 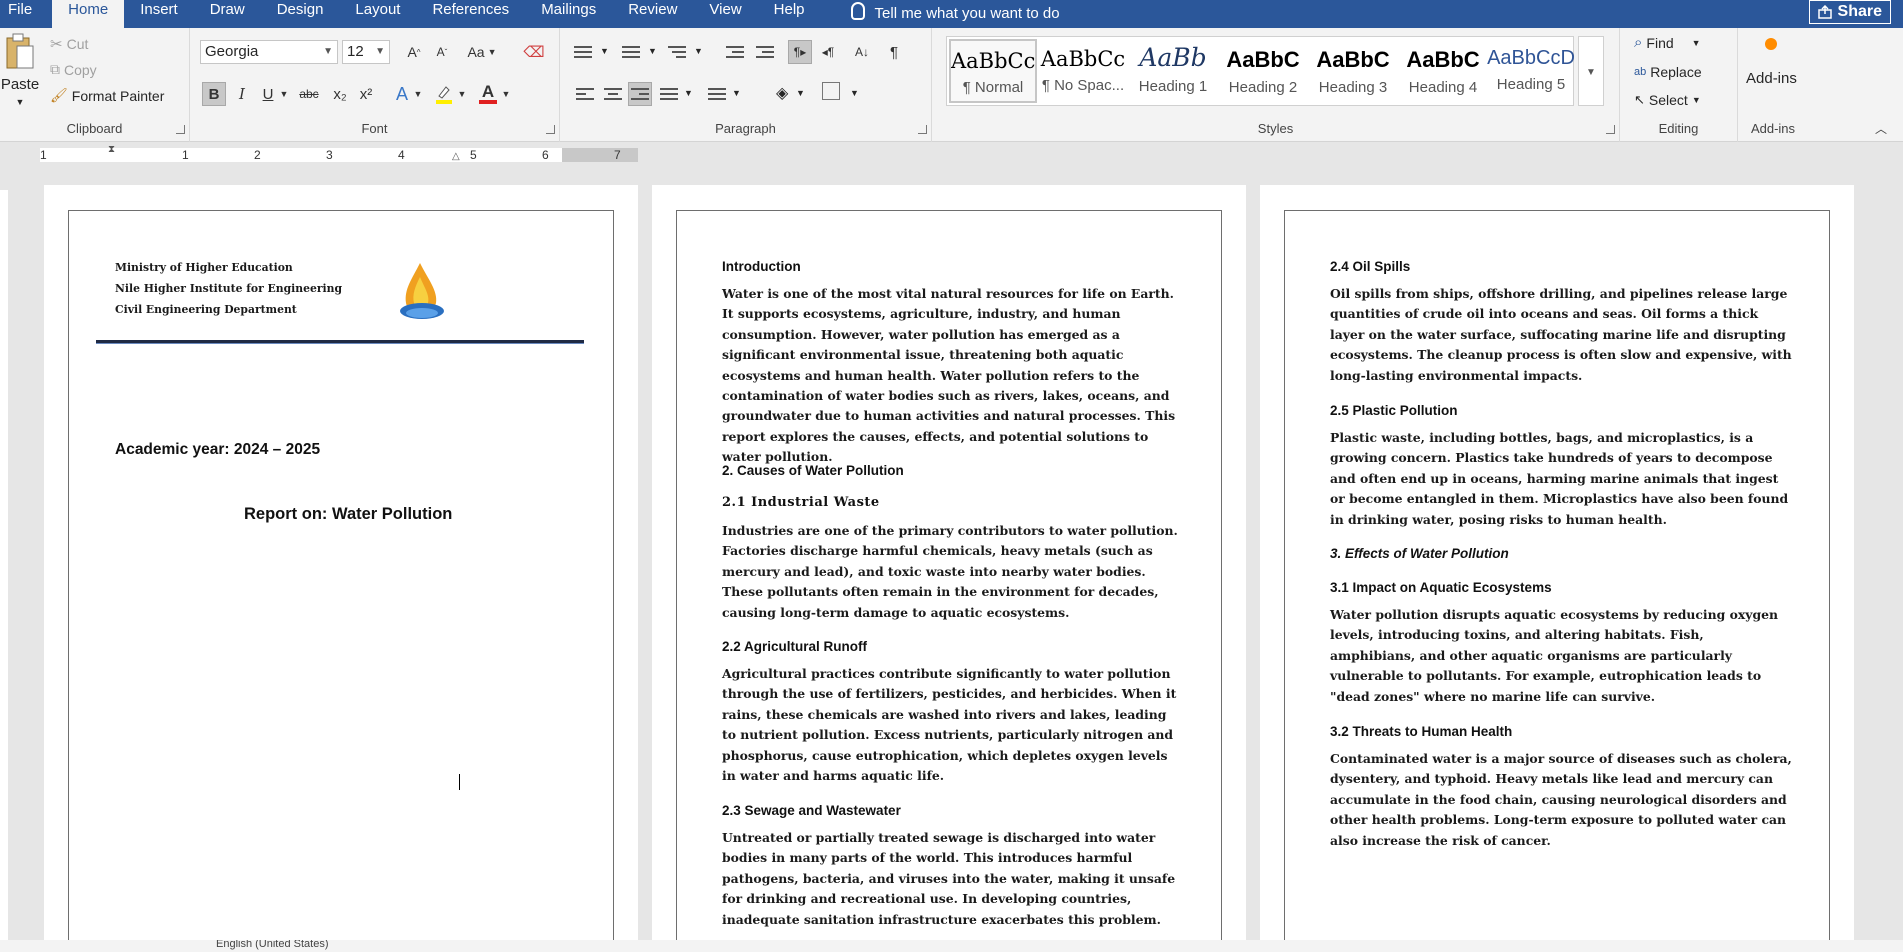 What do you see at coordinates (272, 945) in the screenshot?
I see `language-status: English (United States)` at bounding box center [272, 945].